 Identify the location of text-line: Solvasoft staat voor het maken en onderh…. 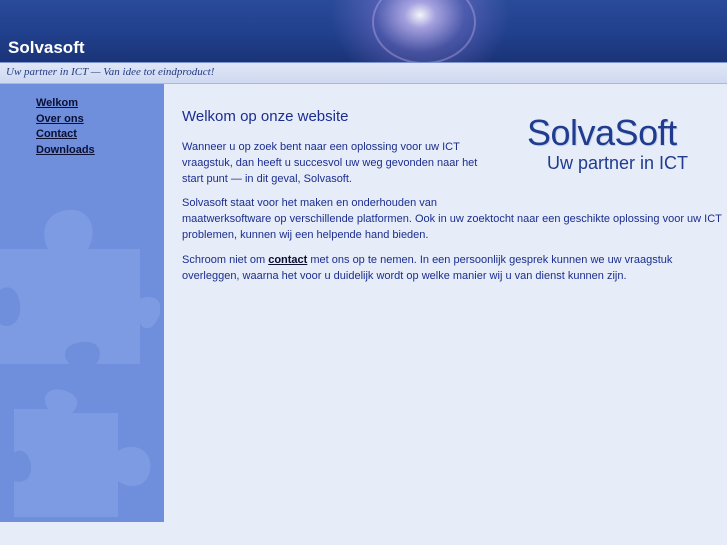
(310, 203).